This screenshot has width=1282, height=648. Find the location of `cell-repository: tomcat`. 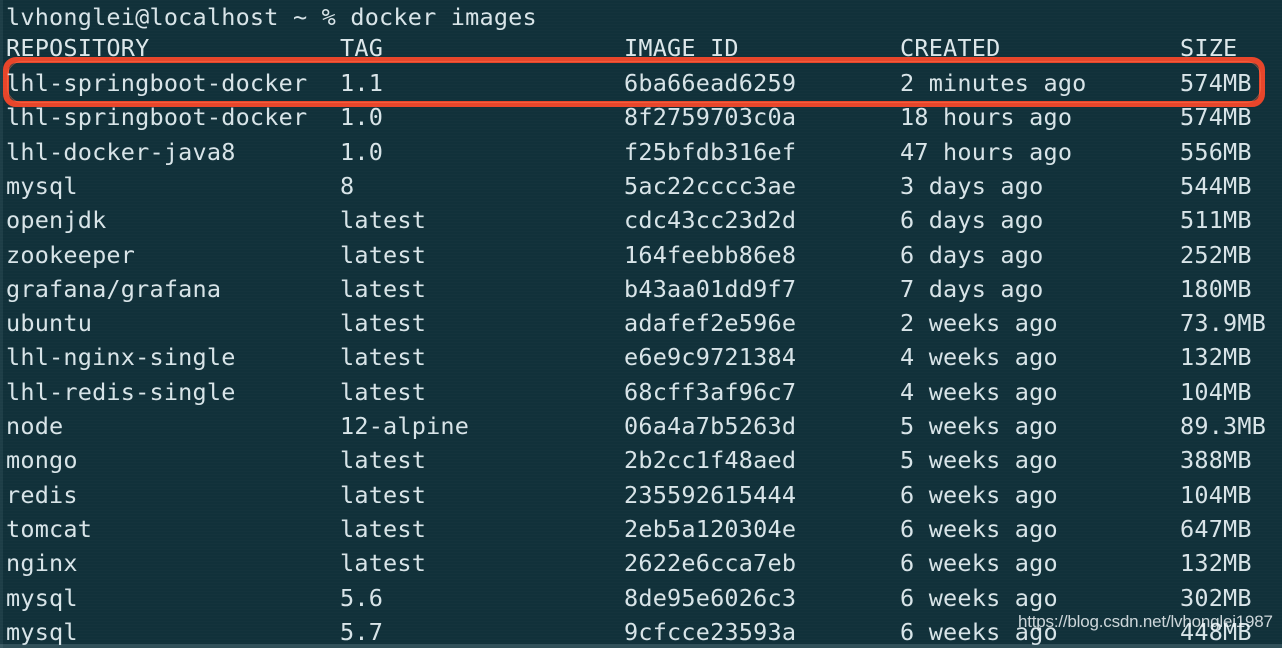

cell-repository: tomcat is located at coordinates (49, 528).